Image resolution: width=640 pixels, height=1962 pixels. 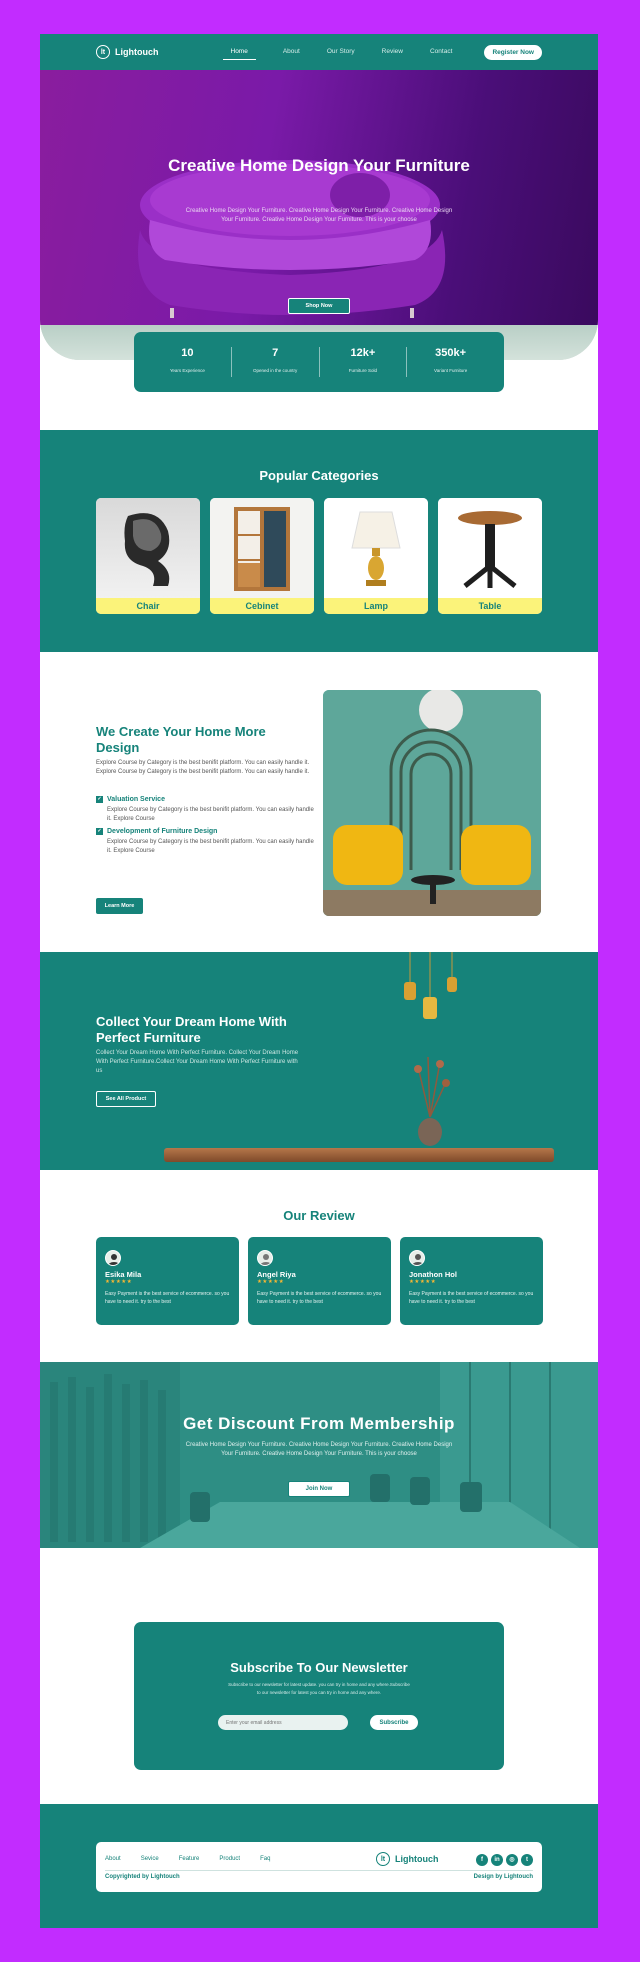 I want to click on category-card-chair: Chair, so click(x=148, y=556).